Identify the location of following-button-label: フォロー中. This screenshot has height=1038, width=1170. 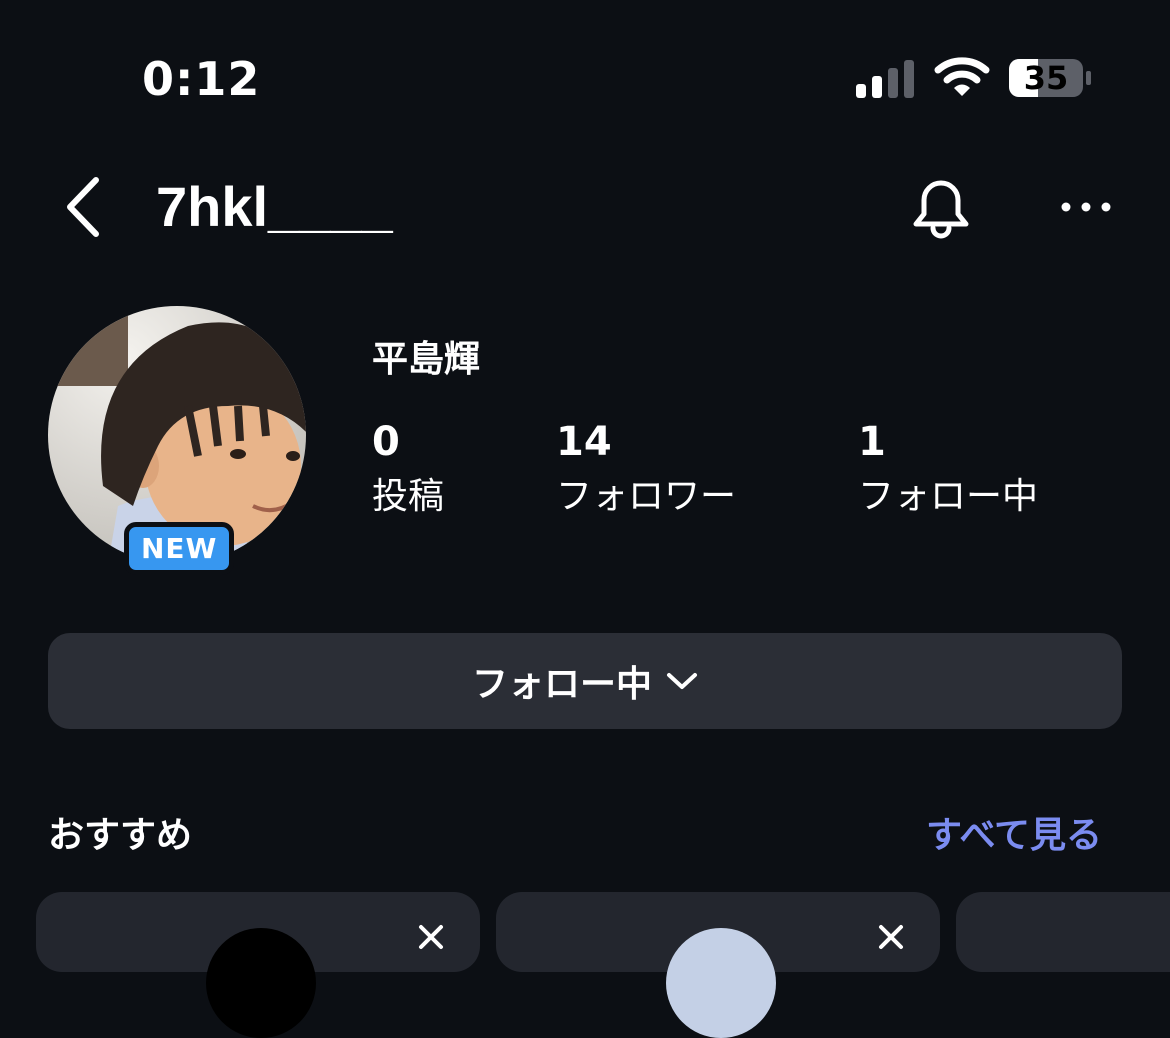
(561, 684).